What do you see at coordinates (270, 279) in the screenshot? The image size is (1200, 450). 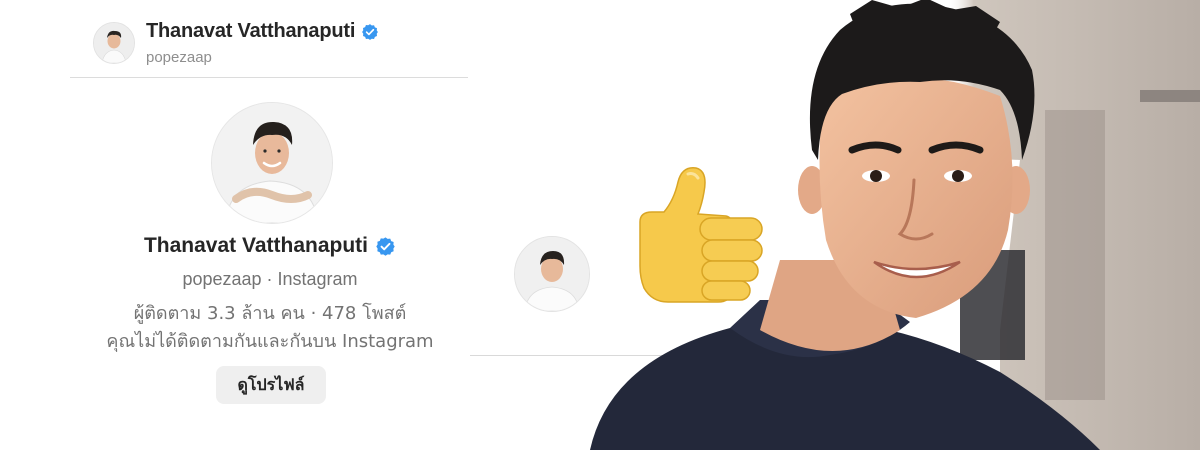 I see `profile-handle-platform: popezaap · Instagram` at bounding box center [270, 279].